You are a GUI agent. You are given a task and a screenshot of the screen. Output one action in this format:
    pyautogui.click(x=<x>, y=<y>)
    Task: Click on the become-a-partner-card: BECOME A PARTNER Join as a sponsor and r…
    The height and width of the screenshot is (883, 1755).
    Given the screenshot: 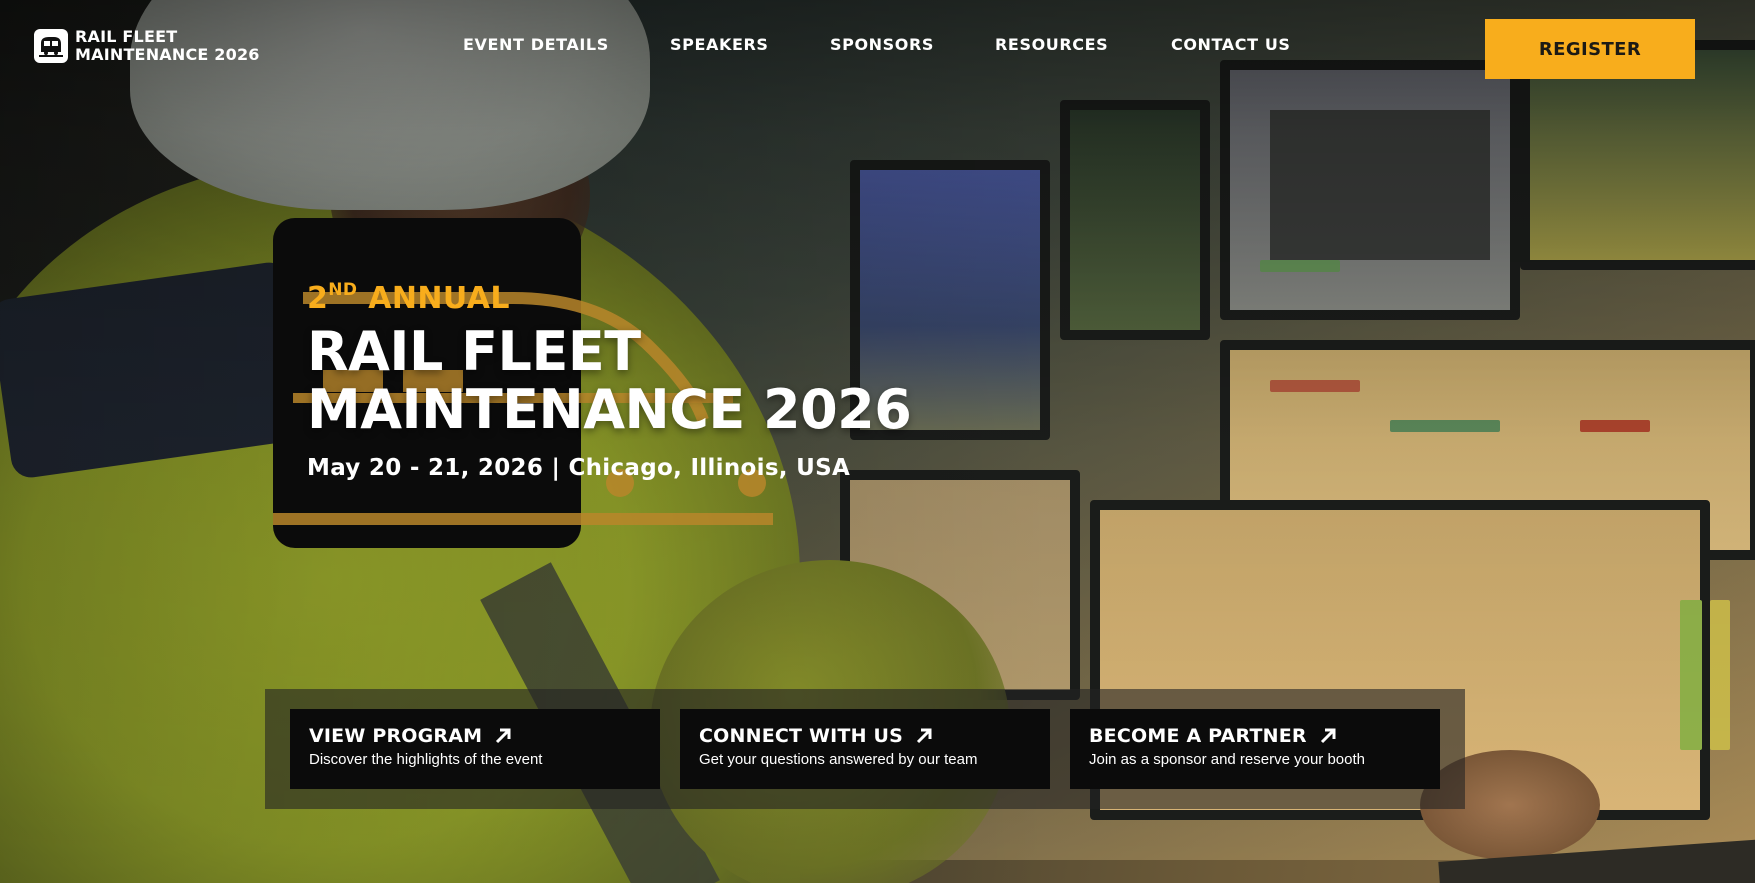 What is the action you would take?
    pyautogui.click(x=1255, y=749)
    